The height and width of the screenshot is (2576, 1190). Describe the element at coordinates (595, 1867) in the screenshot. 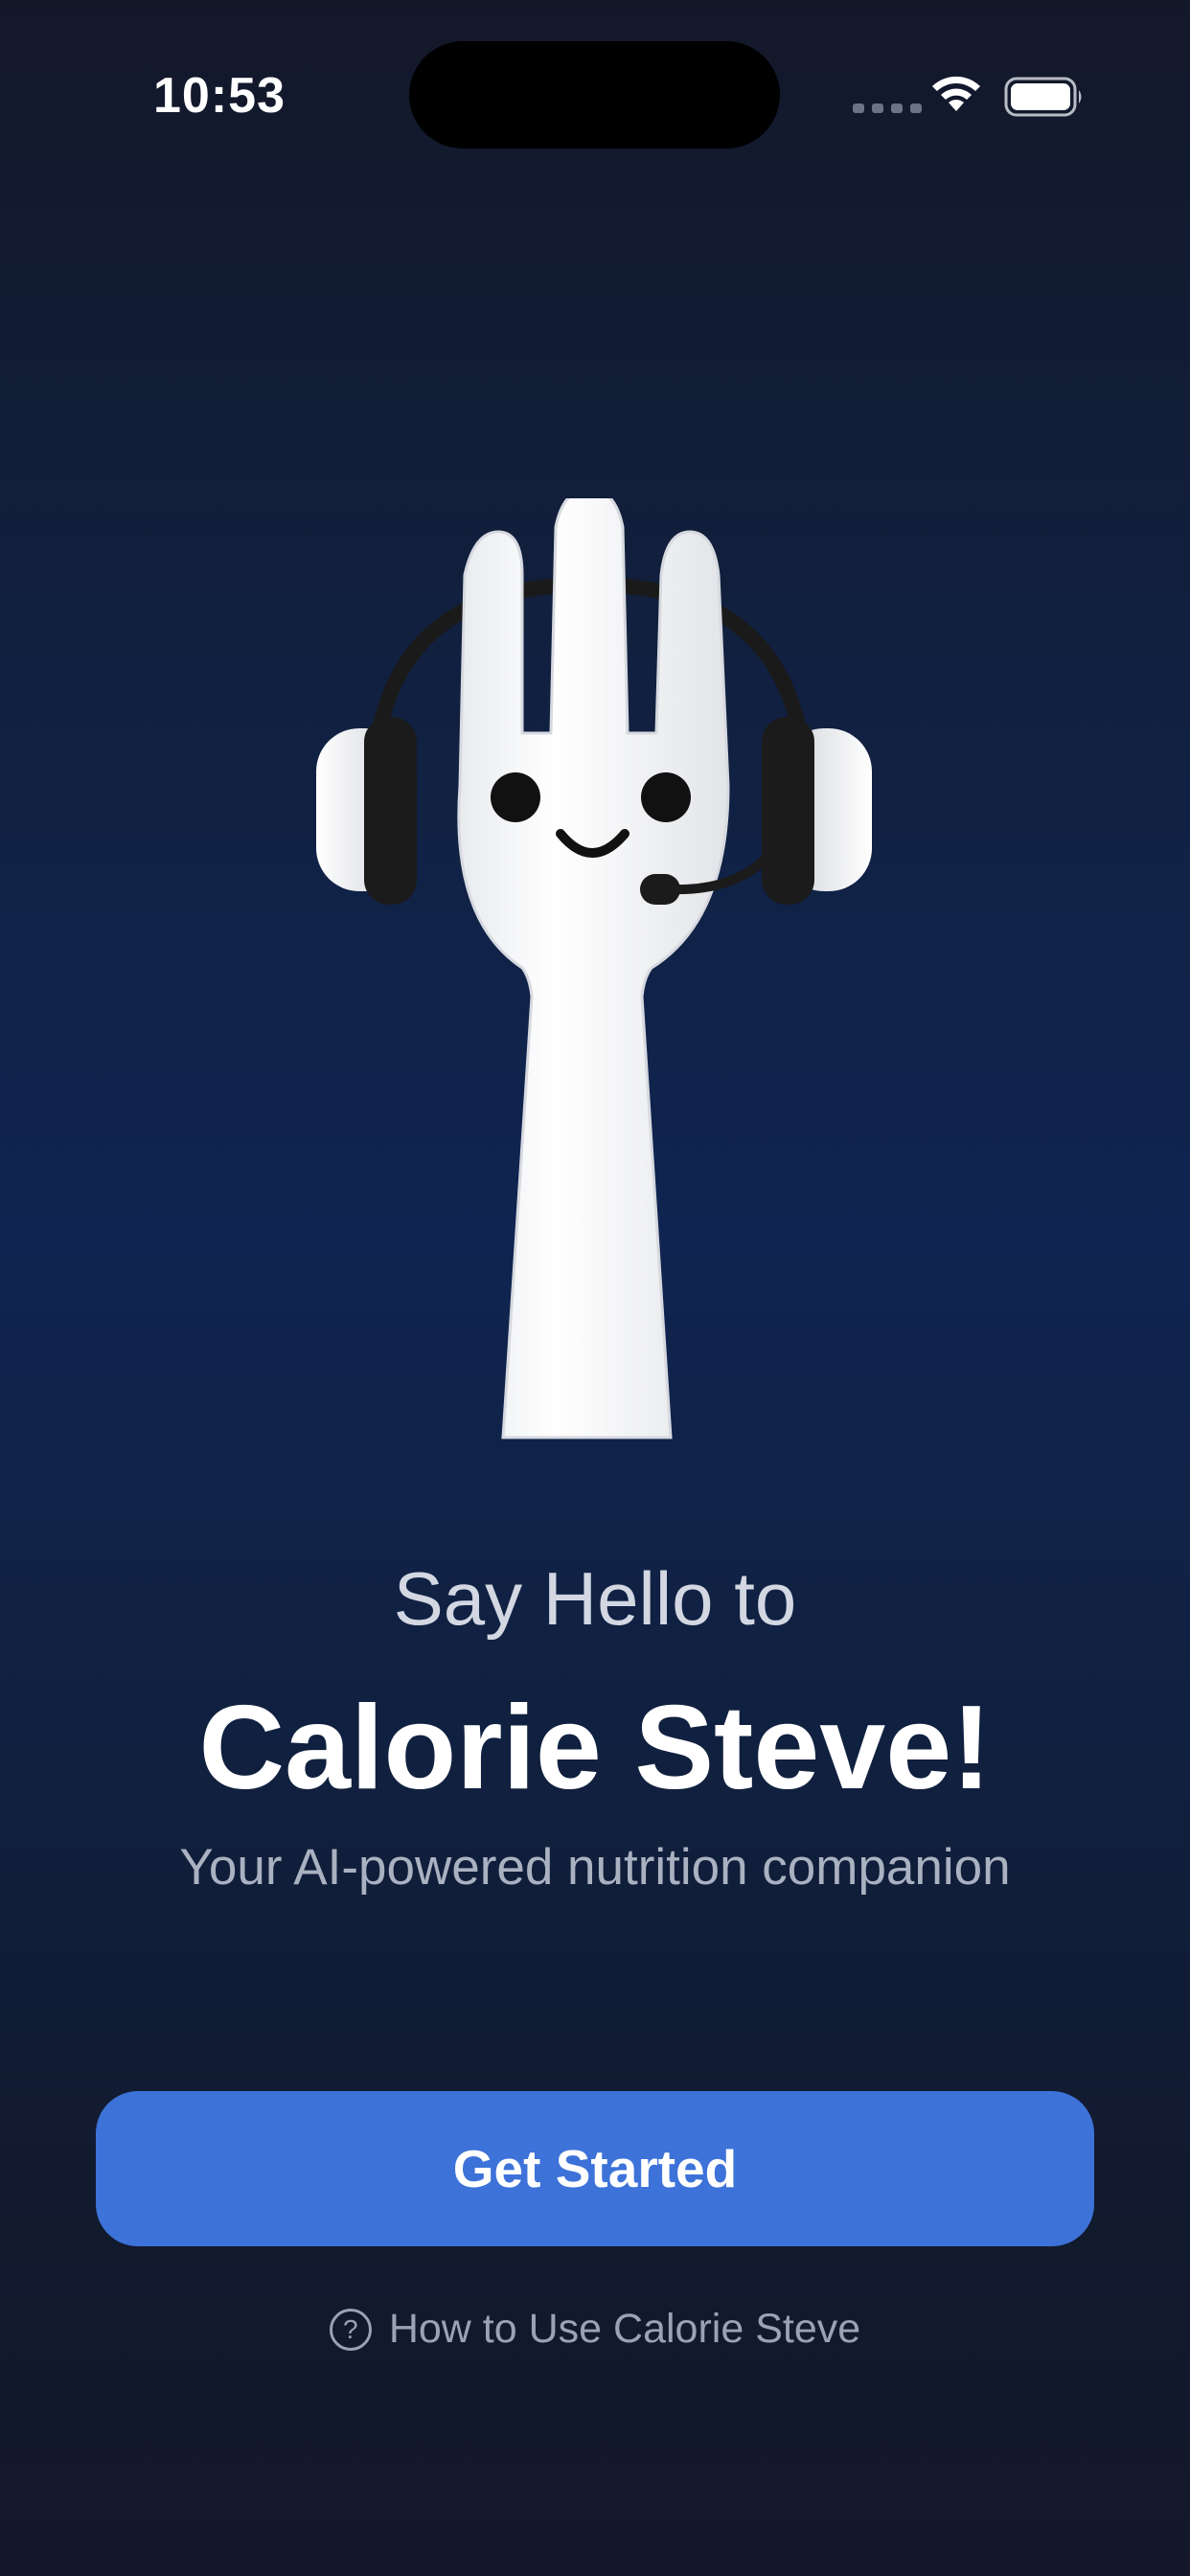

I see `app-subtitle: Your AI-powered nutrition companion` at that location.